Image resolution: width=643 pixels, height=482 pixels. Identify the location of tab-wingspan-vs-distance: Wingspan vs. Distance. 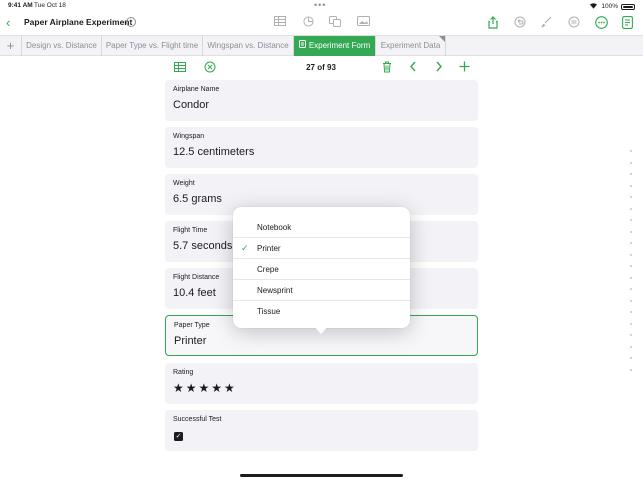
(248, 46).